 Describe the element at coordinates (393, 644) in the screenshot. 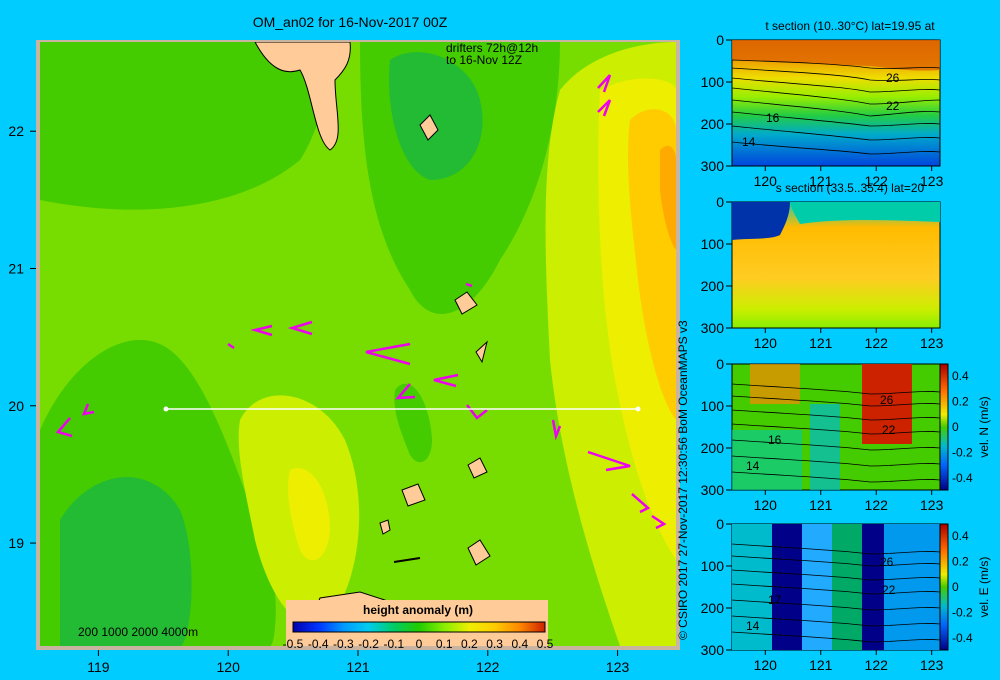

I see `colorbar-tick-label: -0.1` at that location.